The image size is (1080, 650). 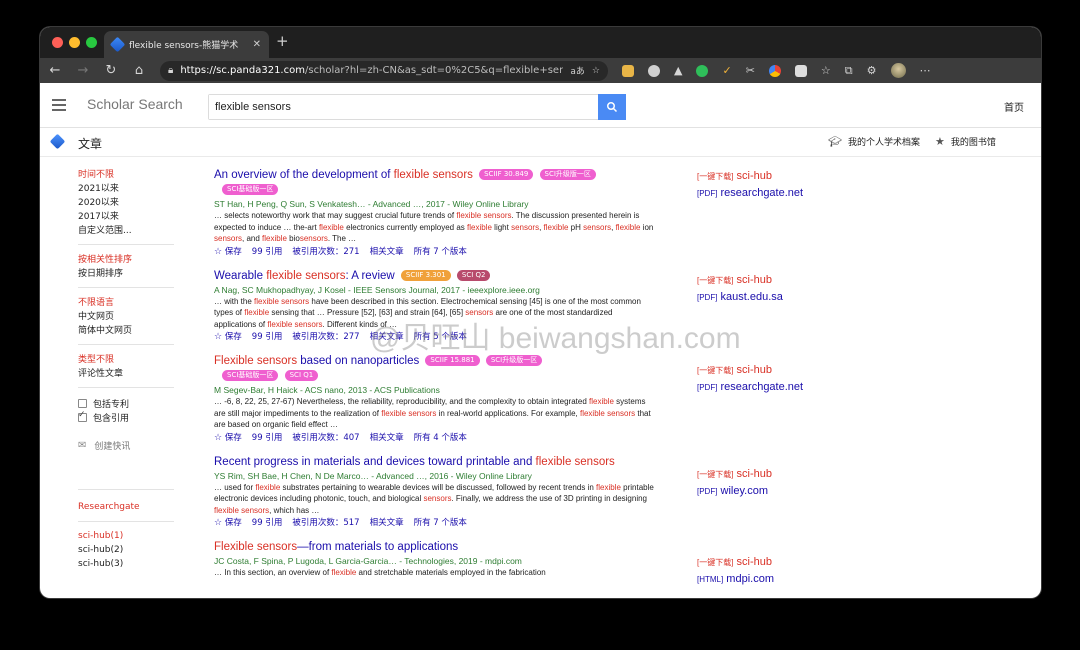 What do you see at coordinates (139, 70) in the screenshot?
I see `home-icon: ⌂` at bounding box center [139, 70].